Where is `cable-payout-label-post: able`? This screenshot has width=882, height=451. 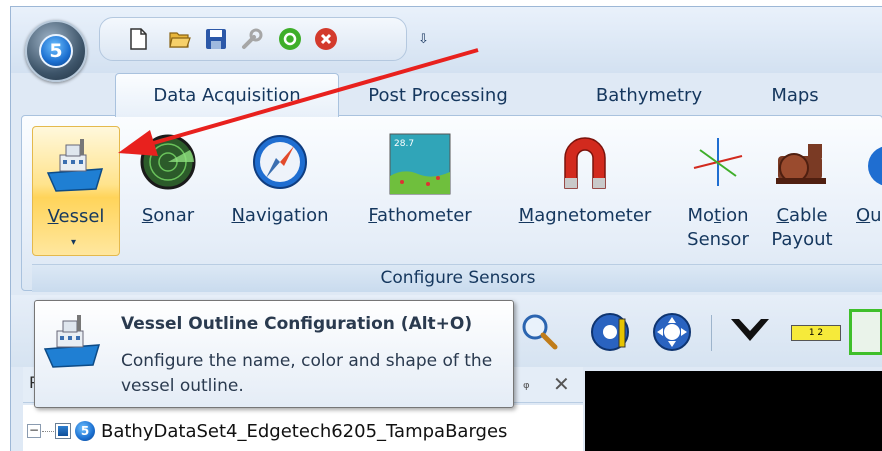 cable-payout-label-post: able is located at coordinates (808, 215).